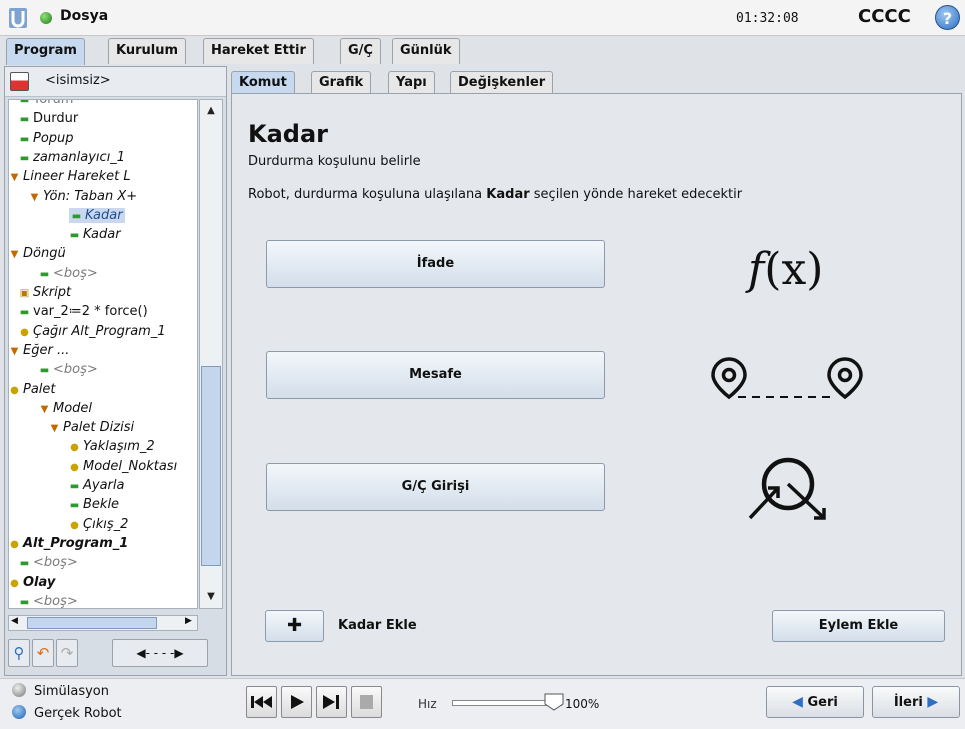  What do you see at coordinates (263, 83) in the screenshot?
I see `tab-komut: Komut` at bounding box center [263, 83].